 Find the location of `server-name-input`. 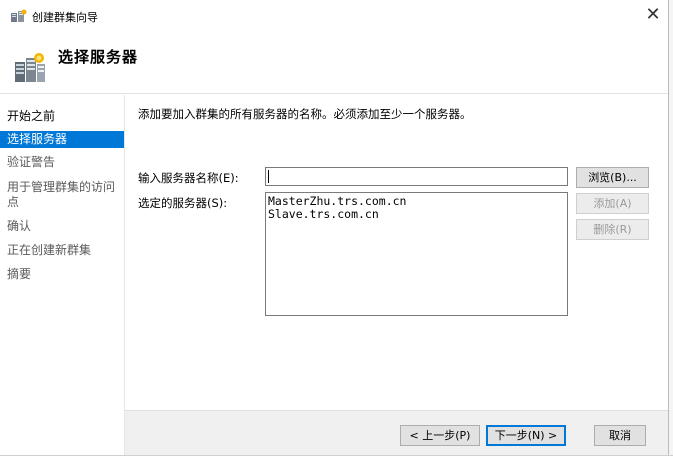

server-name-input is located at coordinates (416, 176).